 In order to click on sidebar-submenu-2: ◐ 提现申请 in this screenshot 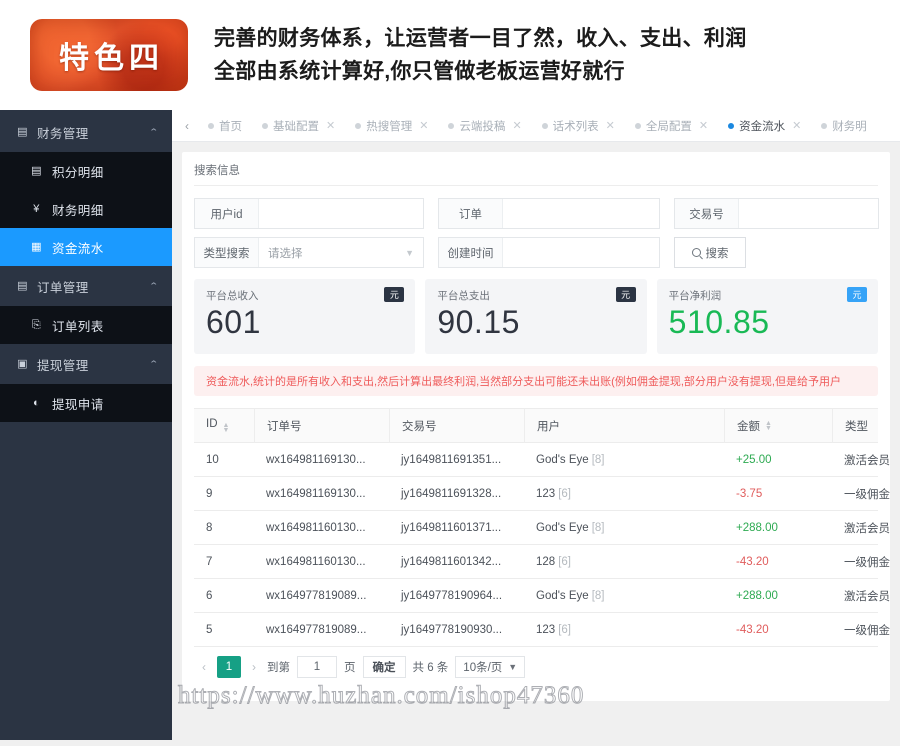, I will do `click(86, 403)`.